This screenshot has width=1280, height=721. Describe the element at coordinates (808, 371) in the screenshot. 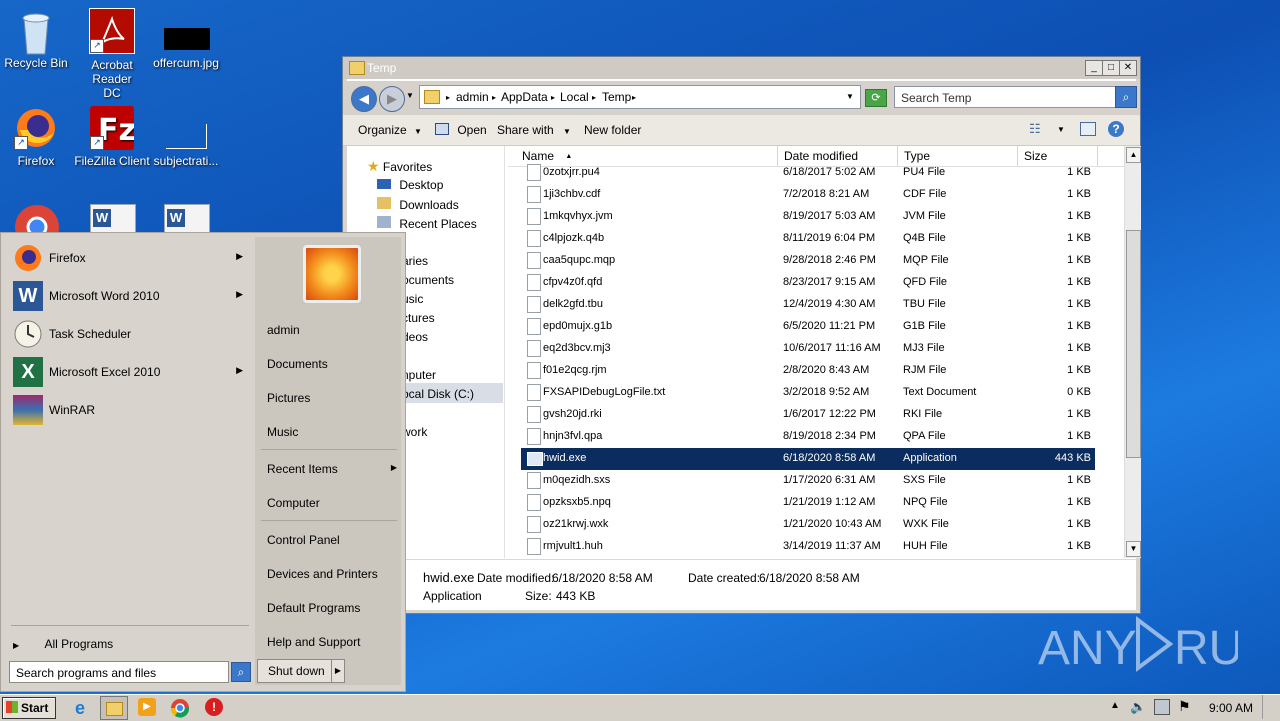

I see `file-row: f01e2qcg.rjm 2/8/2020 8:43 AM RJM File 1 KB` at that location.